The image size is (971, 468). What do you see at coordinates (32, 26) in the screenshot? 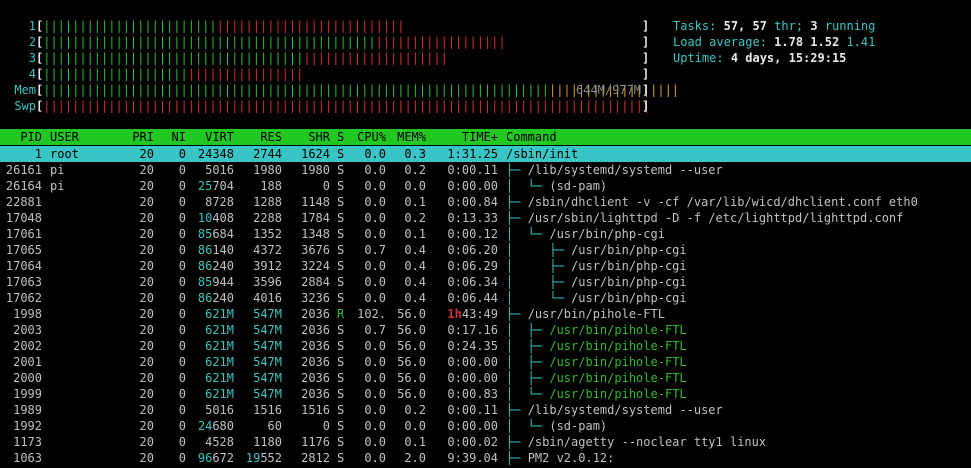
I see `cpu-meter-1-label: 1` at bounding box center [32, 26].